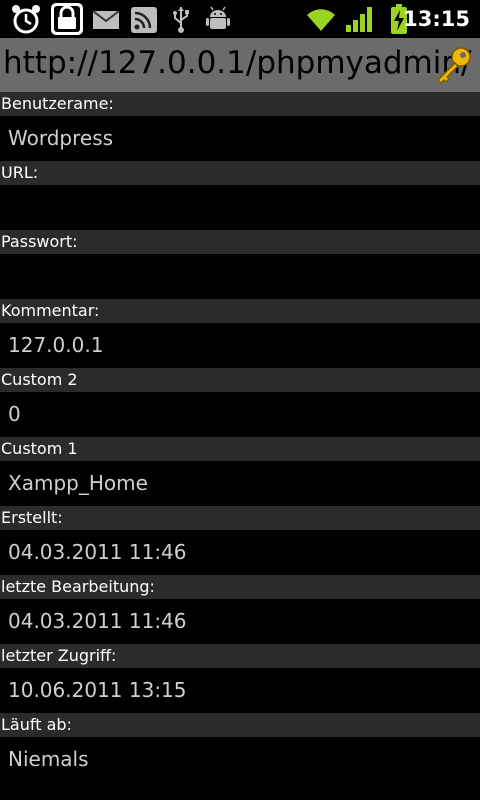  I want to click on field-label: letzte Bearbeitung:, so click(240, 587).